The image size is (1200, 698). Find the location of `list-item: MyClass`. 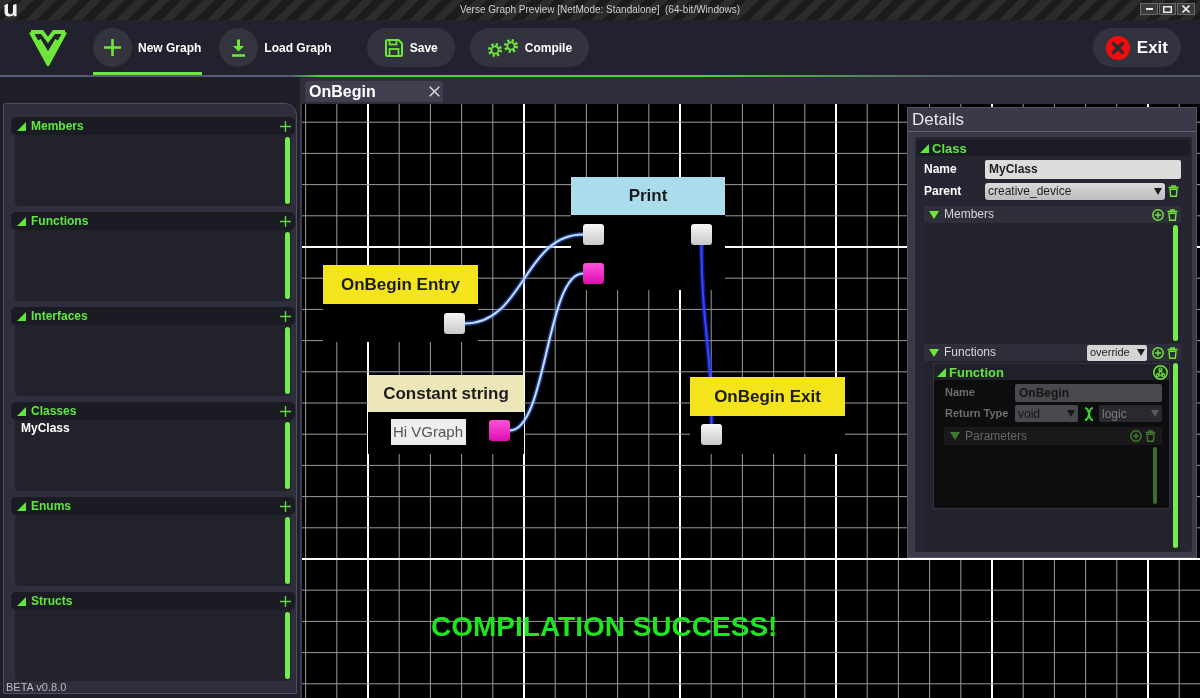

list-item: MyClass is located at coordinates (45, 428).